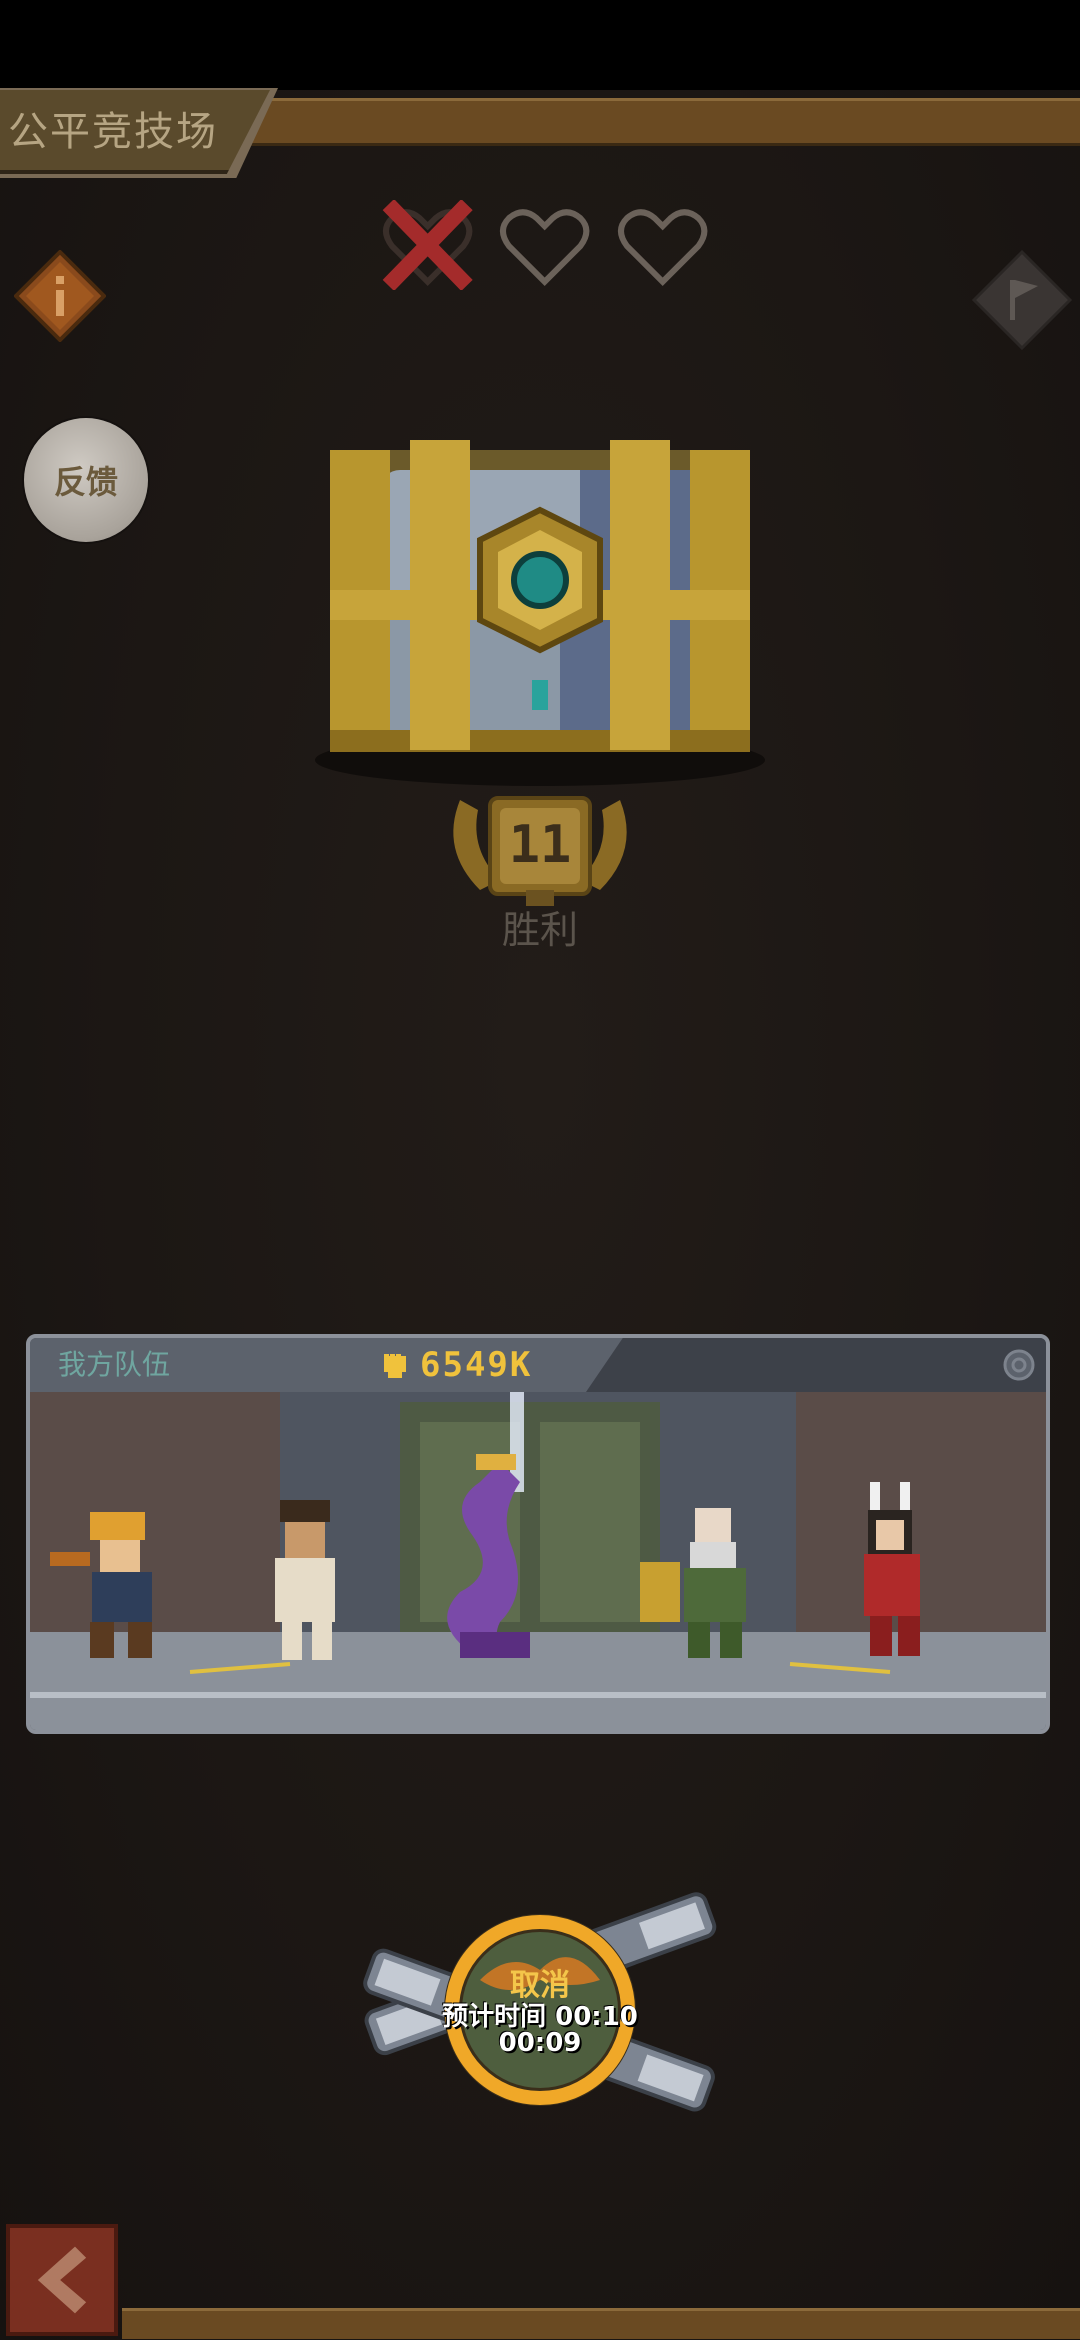 This screenshot has height=2340, width=1080. What do you see at coordinates (395, 1366) in the screenshot?
I see `fist-icon` at bounding box center [395, 1366].